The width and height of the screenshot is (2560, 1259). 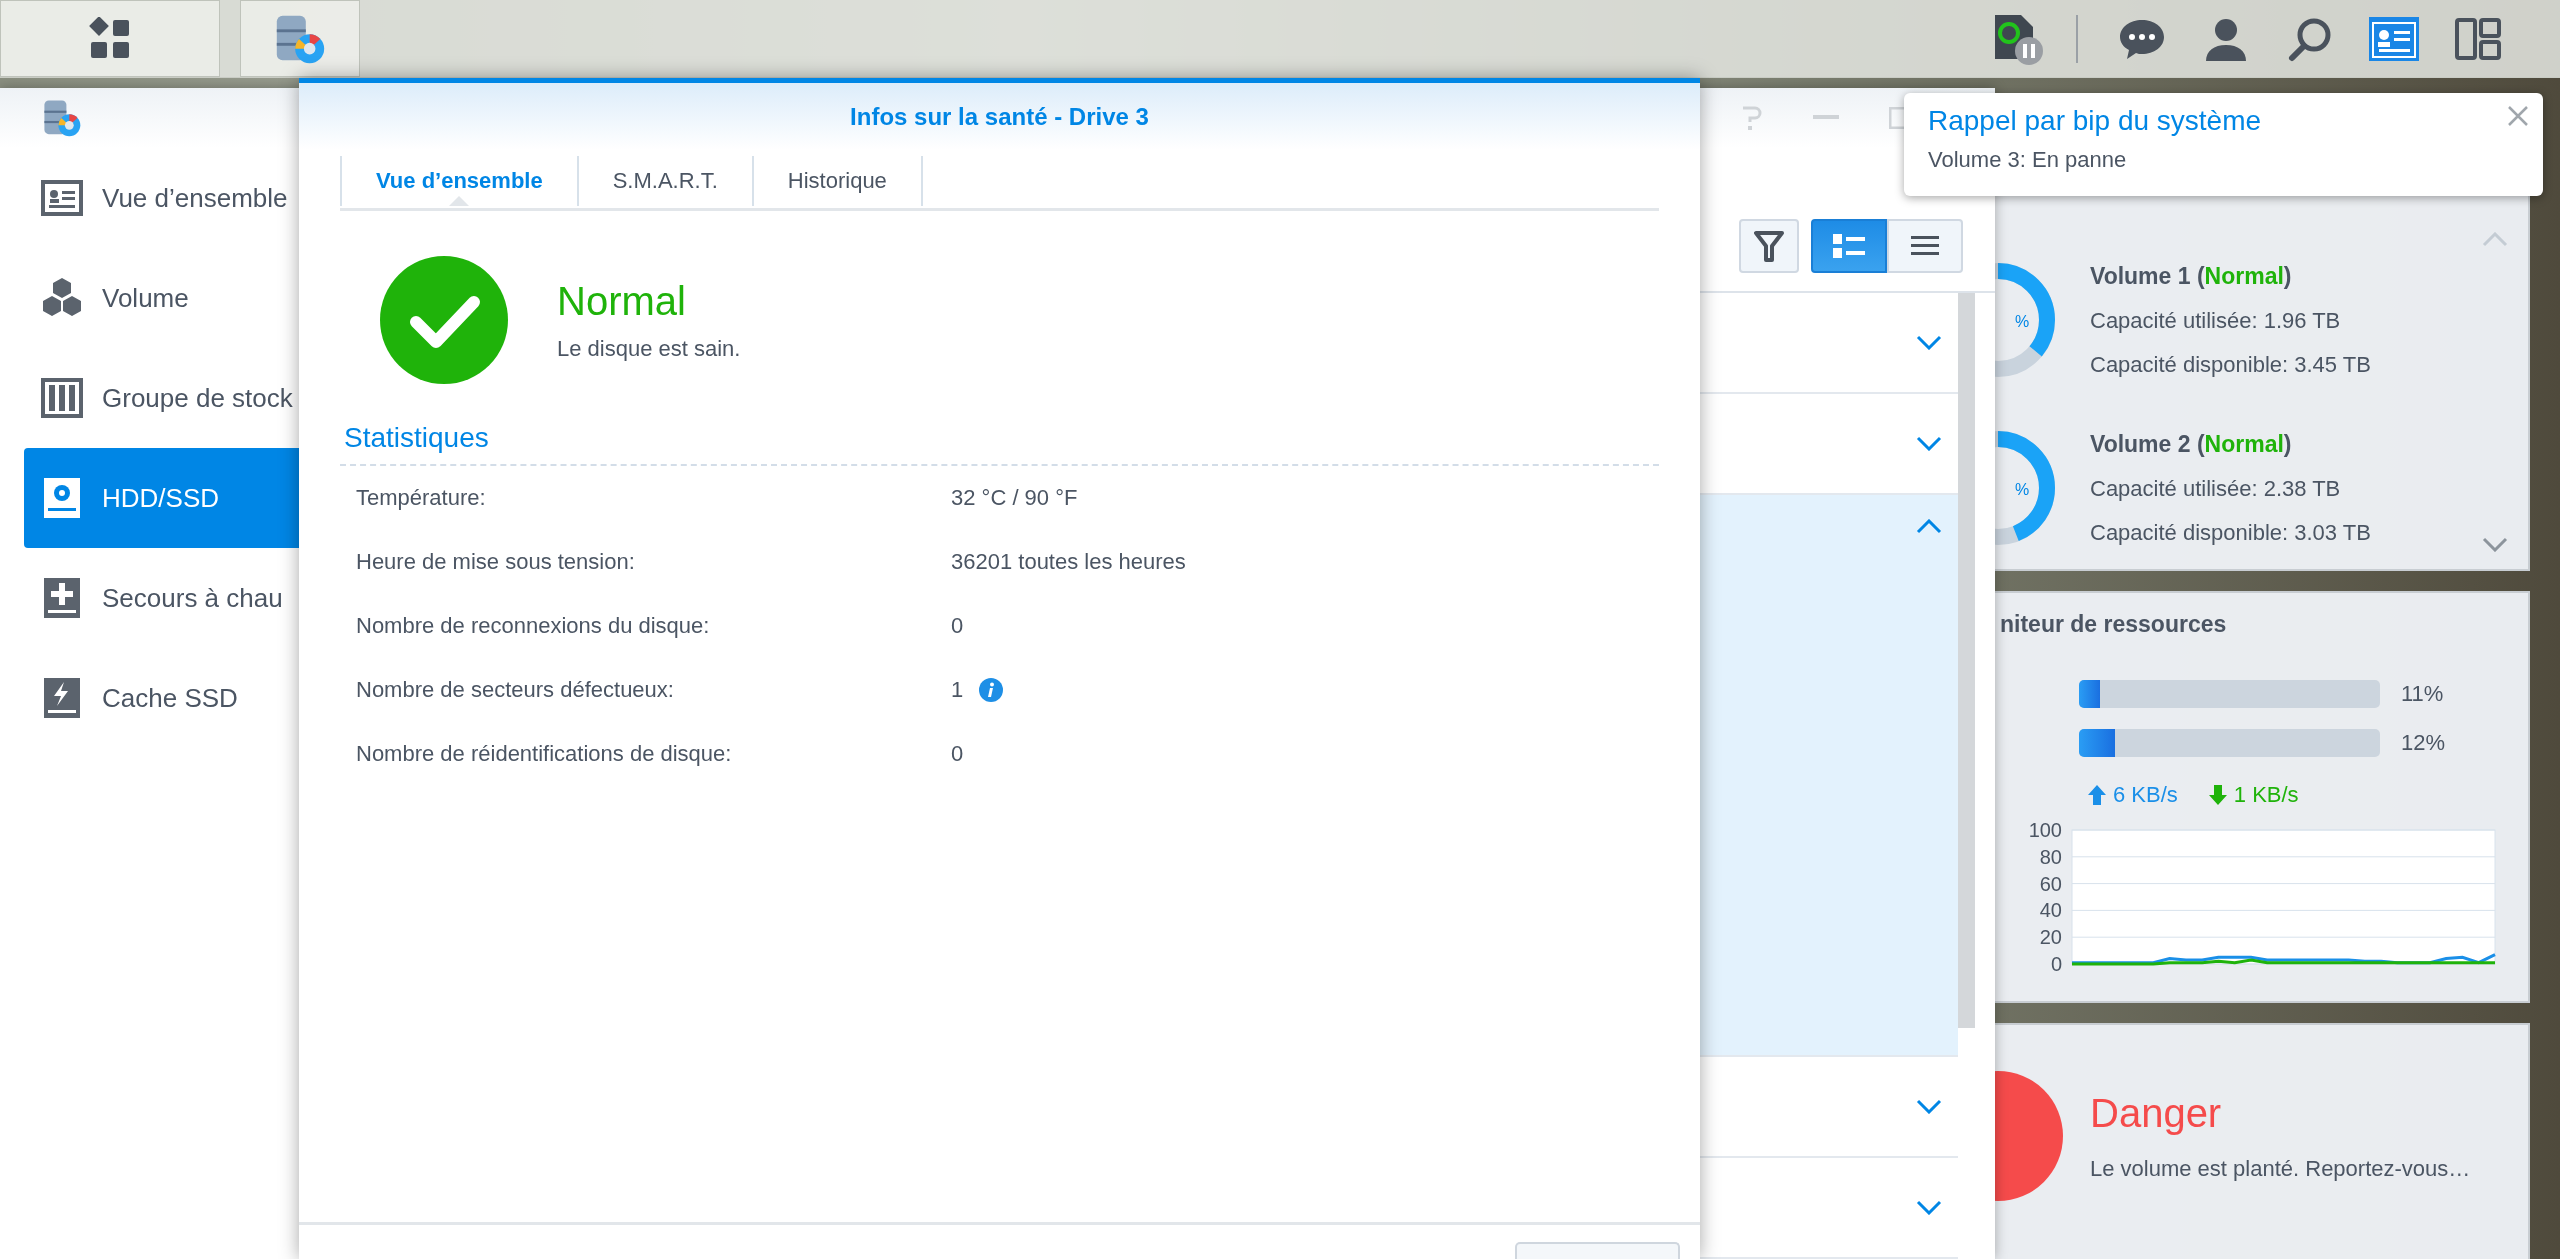 I want to click on available-capacity: Capacité disponible: 3.45 TB, so click(x=2230, y=364).